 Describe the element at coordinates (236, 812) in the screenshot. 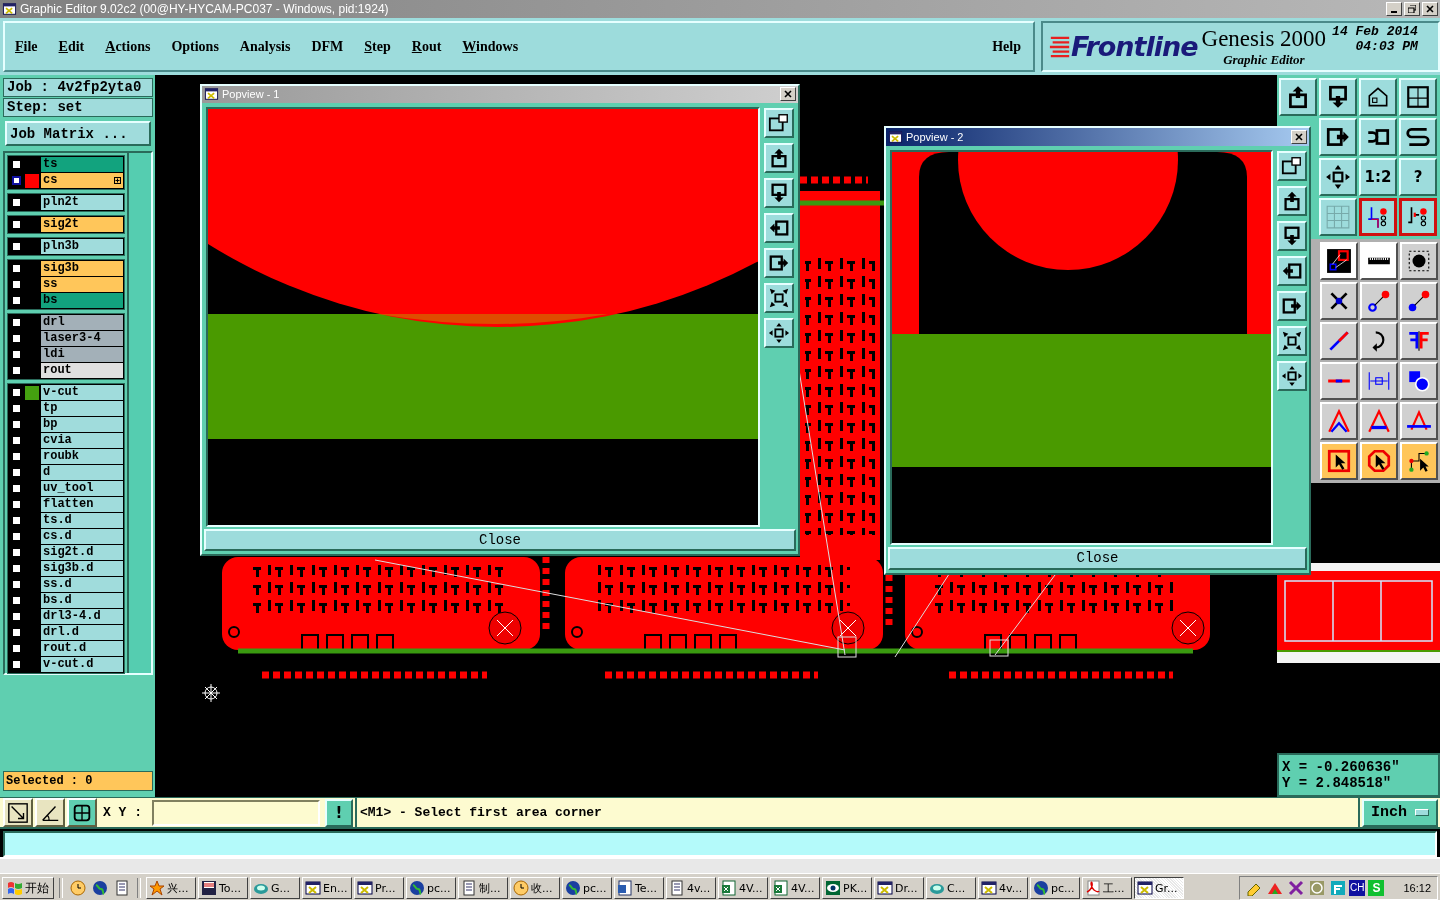

I see `xy-input-field` at that location.